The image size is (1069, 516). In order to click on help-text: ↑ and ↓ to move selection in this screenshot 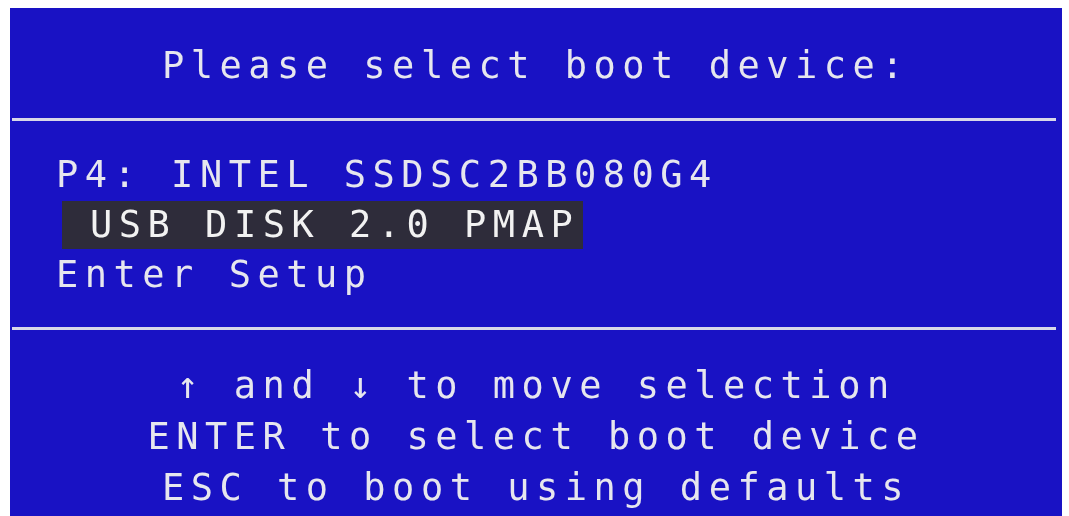, I will do `click(536, 386)`.